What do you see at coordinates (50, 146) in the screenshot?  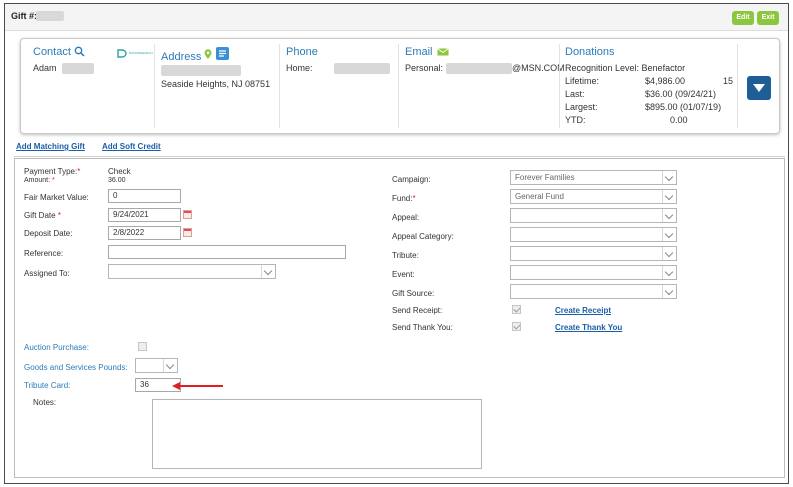 I see `add-matching-gift-link: Add Matching Gift` at bounding box center [50, 146].